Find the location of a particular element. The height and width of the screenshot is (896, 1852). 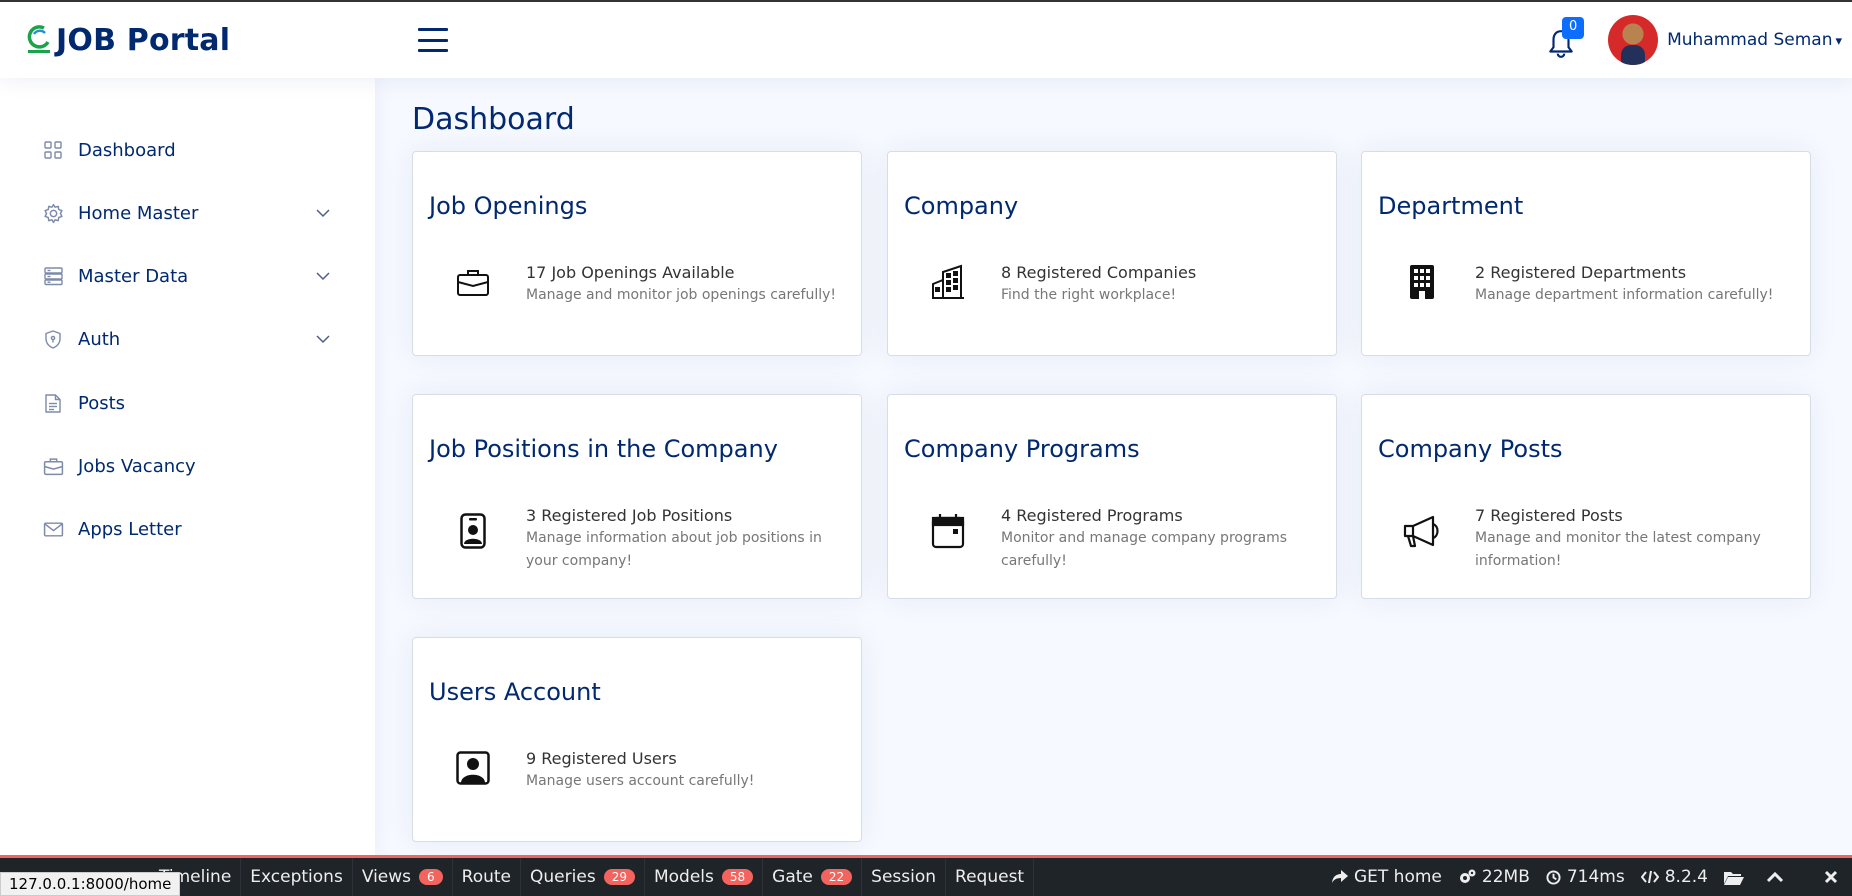

debugbar-tab-queries: Queries 29 is located at coordinates (583, 877).